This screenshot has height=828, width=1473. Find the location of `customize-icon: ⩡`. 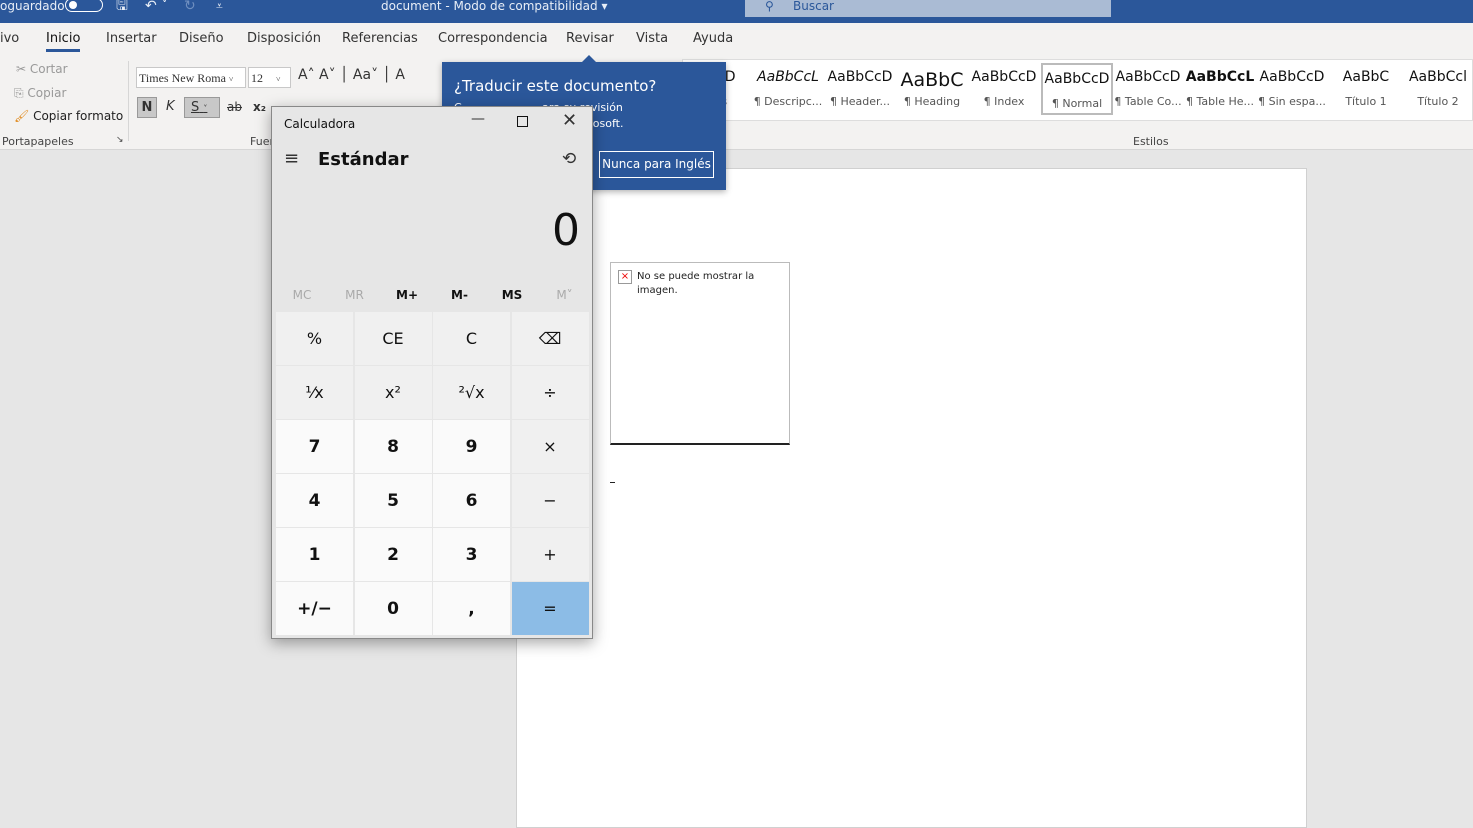

customize-icon: ⩡ is located at coordinates (219, 6).